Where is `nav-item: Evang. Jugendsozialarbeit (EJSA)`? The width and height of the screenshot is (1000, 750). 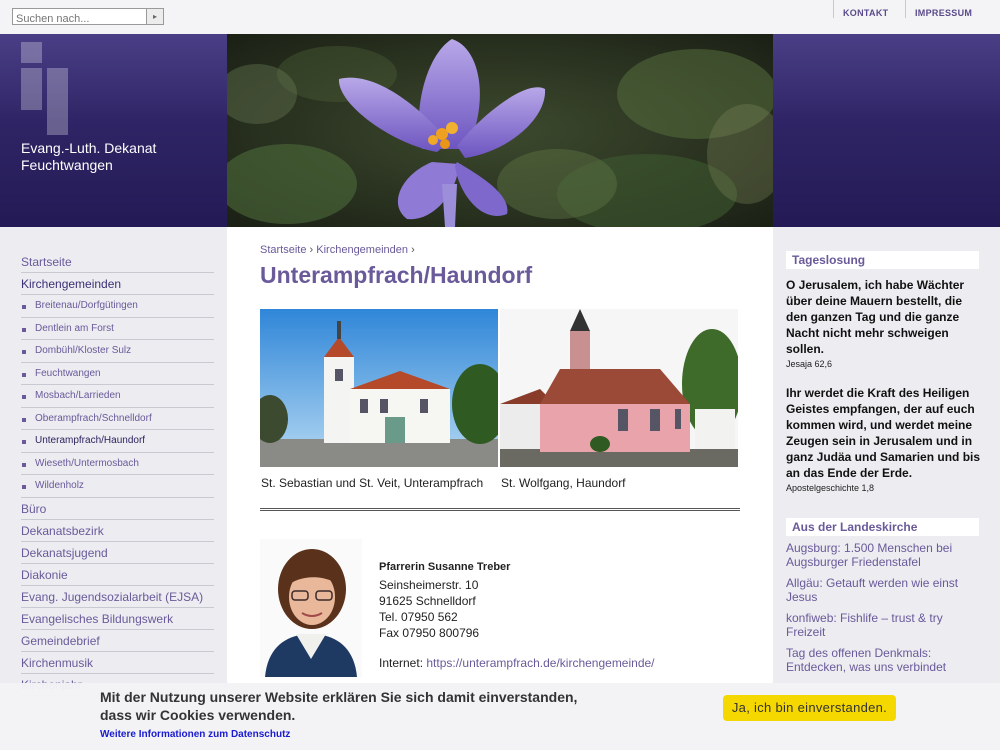
nav-item: Evang. Jugendsozialarbeit (EJSA) is located at coordinates (117, 597).